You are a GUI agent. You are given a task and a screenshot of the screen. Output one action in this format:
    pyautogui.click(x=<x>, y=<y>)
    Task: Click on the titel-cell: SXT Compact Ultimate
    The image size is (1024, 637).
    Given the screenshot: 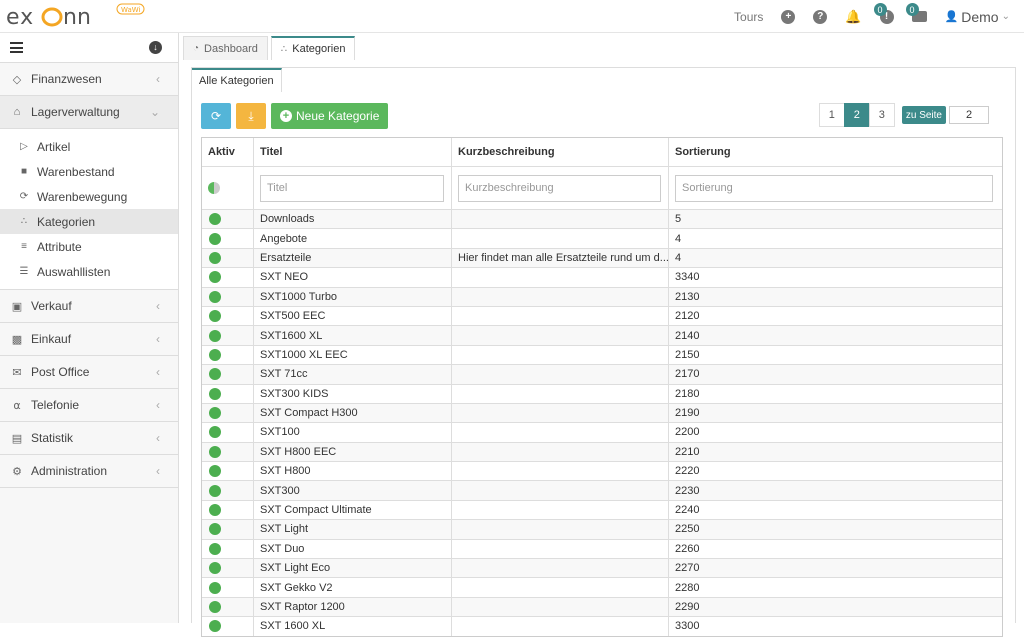 What is the action you would take?
    pyautogui.click(x=353, y=510)
    